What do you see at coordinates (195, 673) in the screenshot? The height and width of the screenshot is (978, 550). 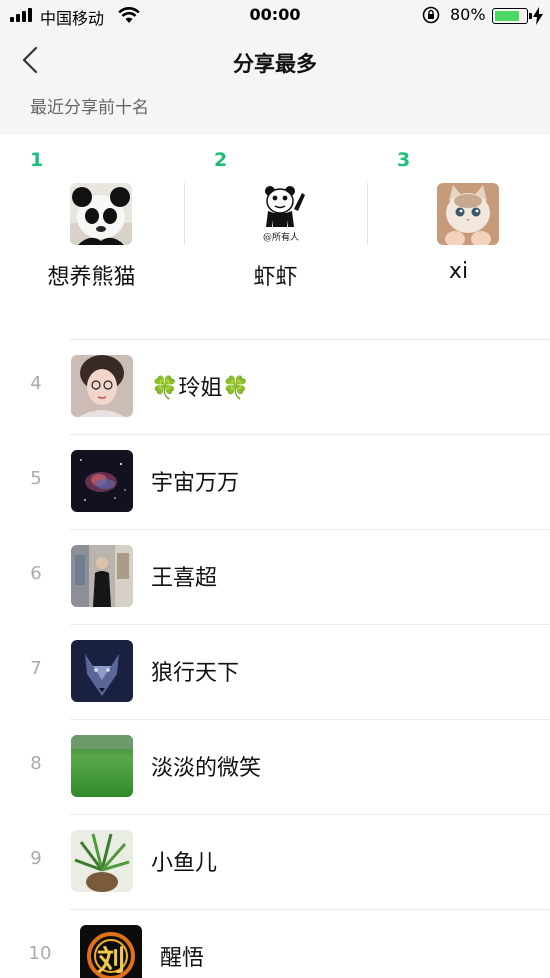 I see `user-name: 狼行天下` at bounding box center [195, 673].